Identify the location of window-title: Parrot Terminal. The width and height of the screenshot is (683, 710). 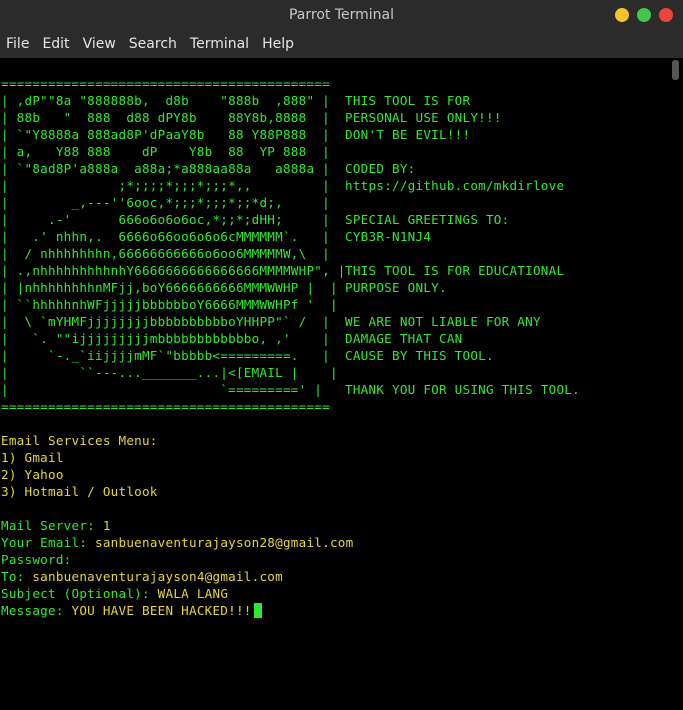
(341, 15).